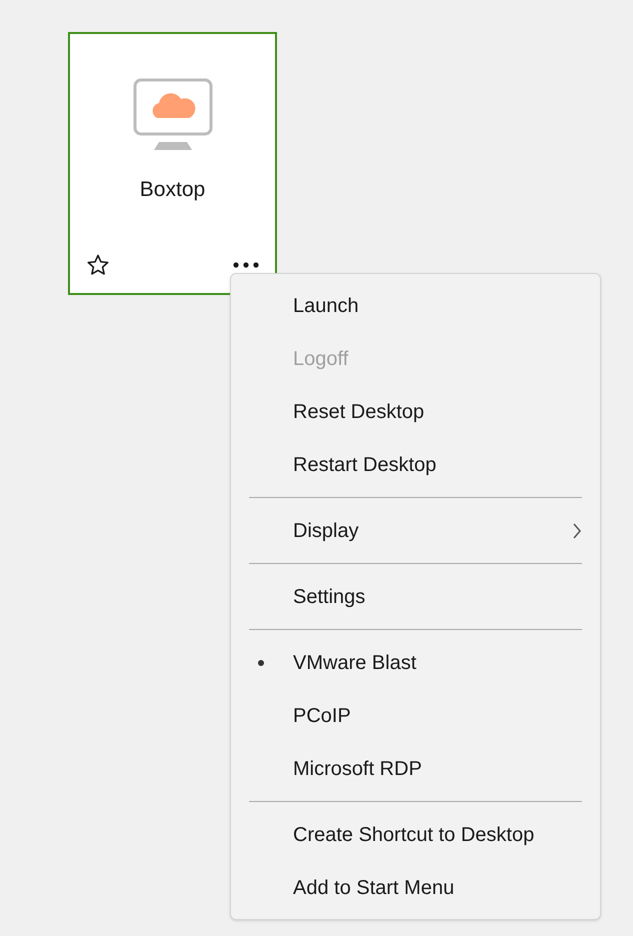  What do you see at coordinates (415, 411) in the screenshot?
I see `menu-item: Reset Desktop` at bounding box center [415, 411].